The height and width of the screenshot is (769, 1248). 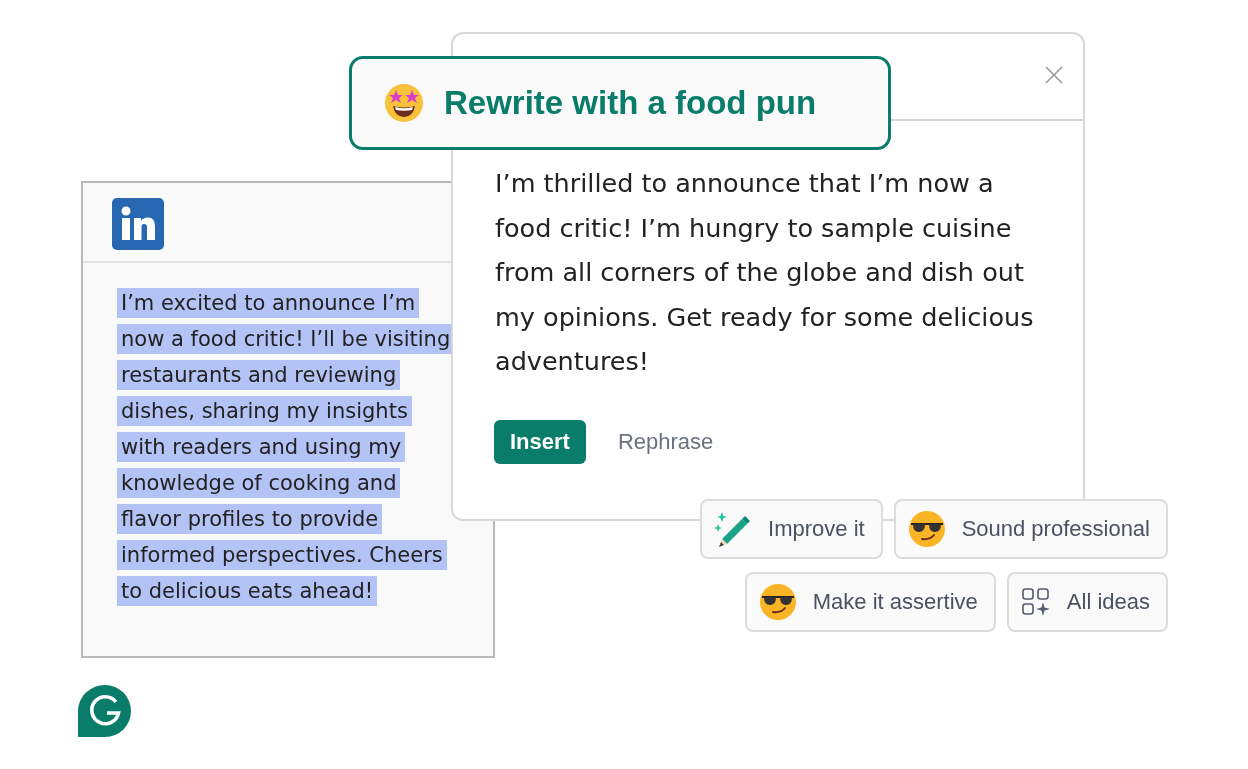 I want to click on star-struck-face-icon, so click(x=404, y=103).